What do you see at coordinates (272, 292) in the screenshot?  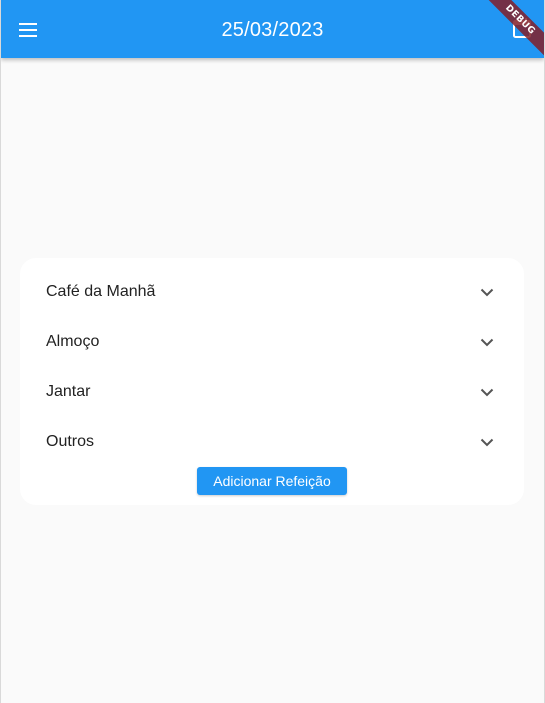 I see `meal-item-breakfast: Café da Manhã` at bounding box center [272, 292].